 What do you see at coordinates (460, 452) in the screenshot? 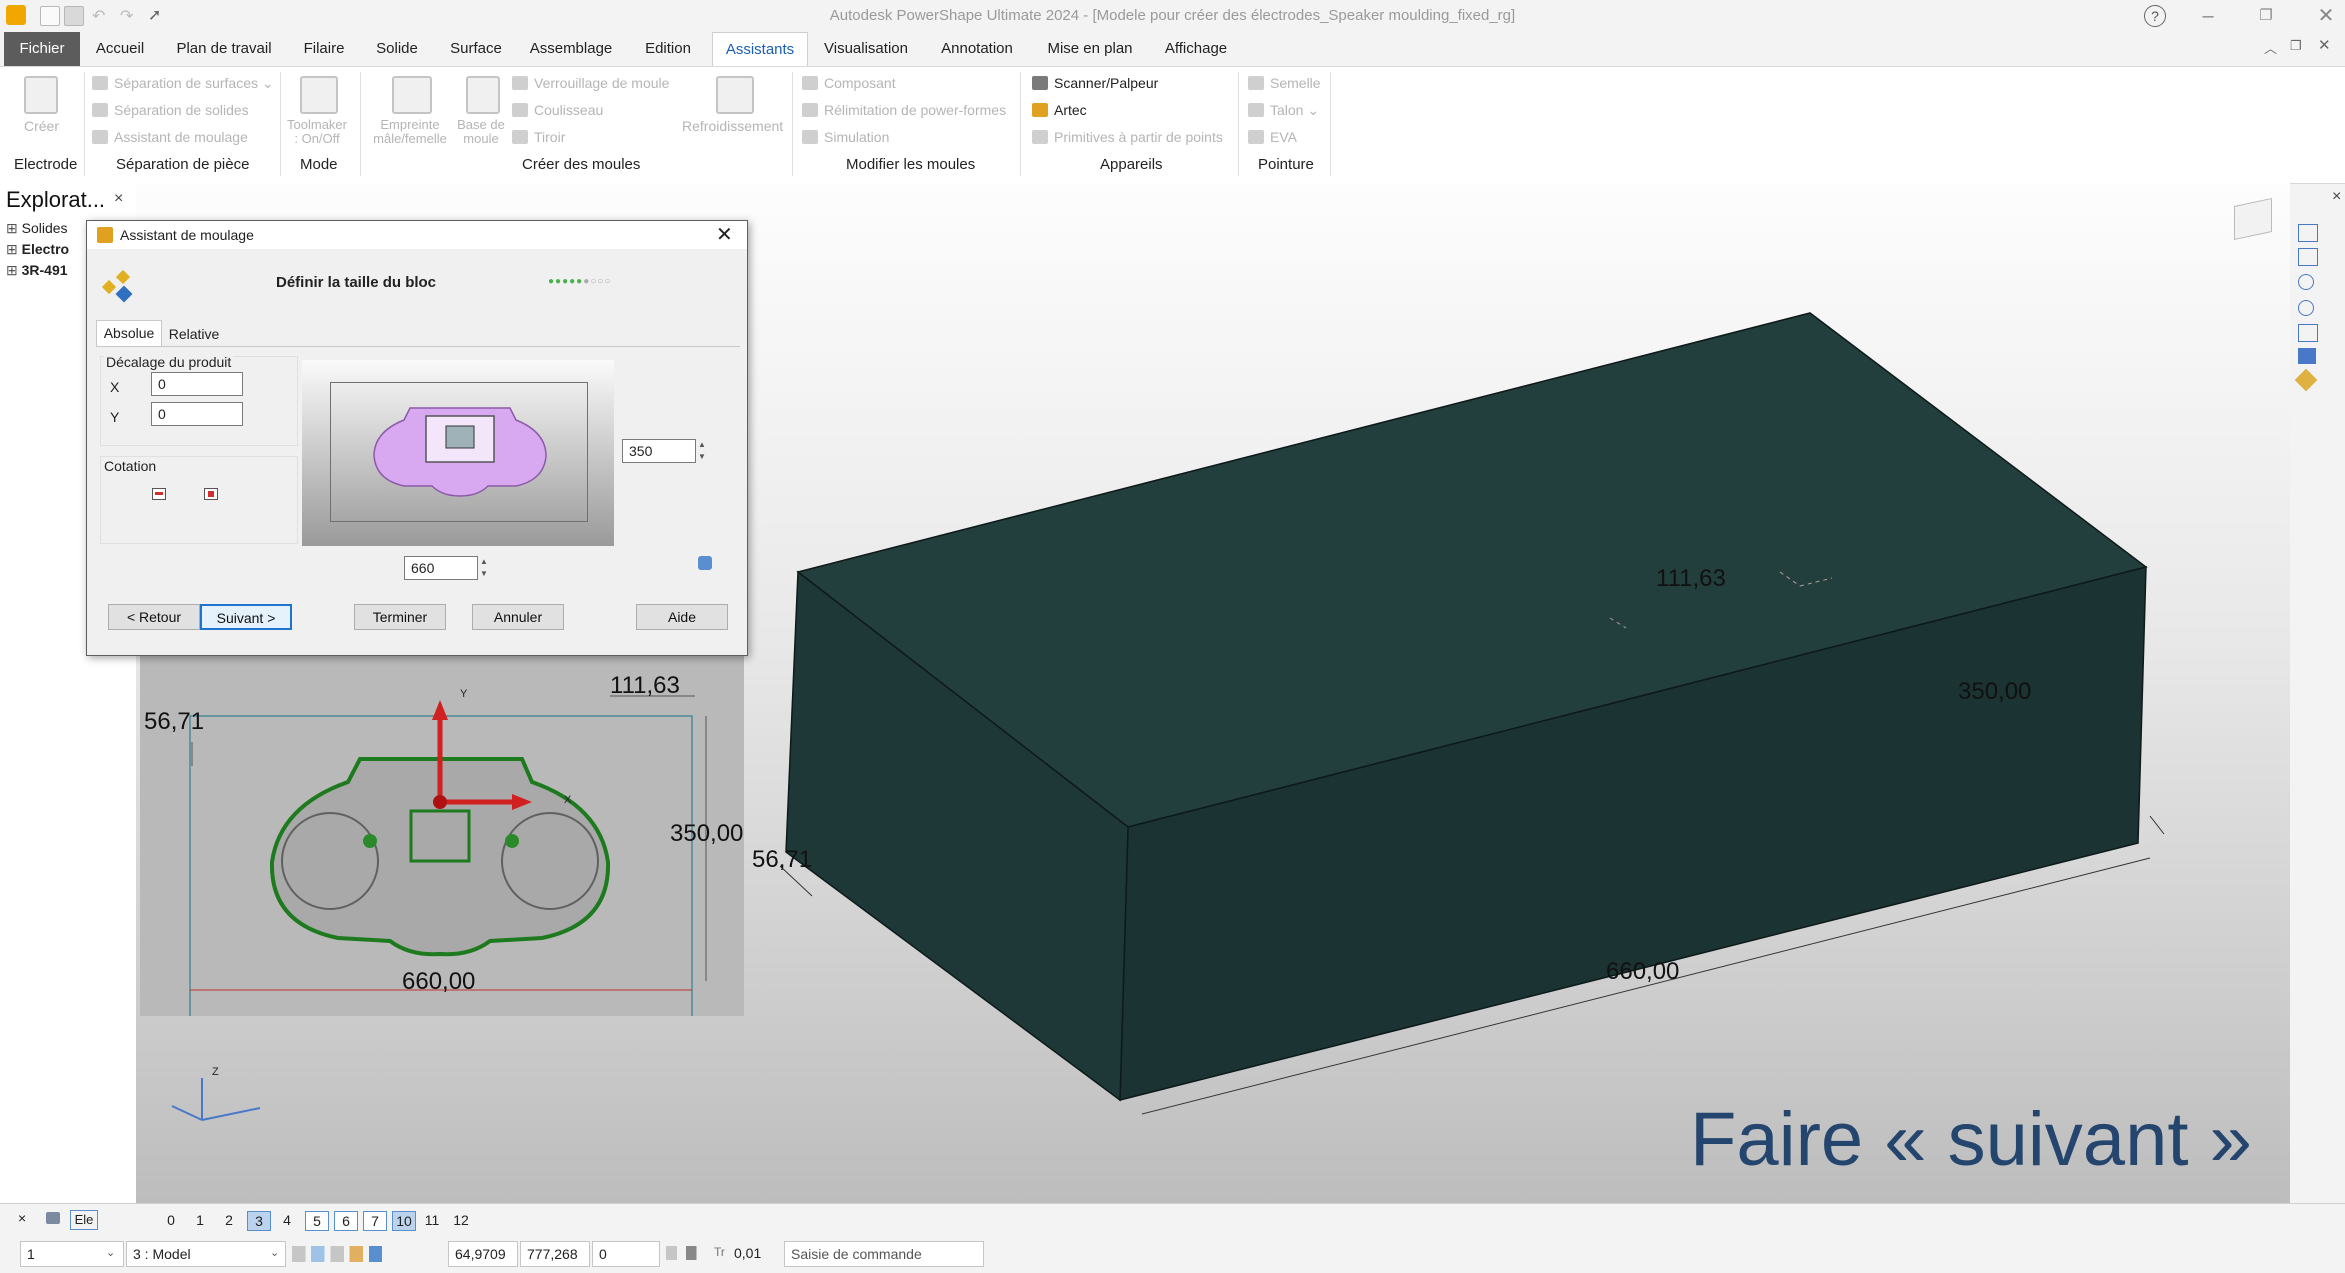
I see `part-preview` at bounding box center [460, 452].